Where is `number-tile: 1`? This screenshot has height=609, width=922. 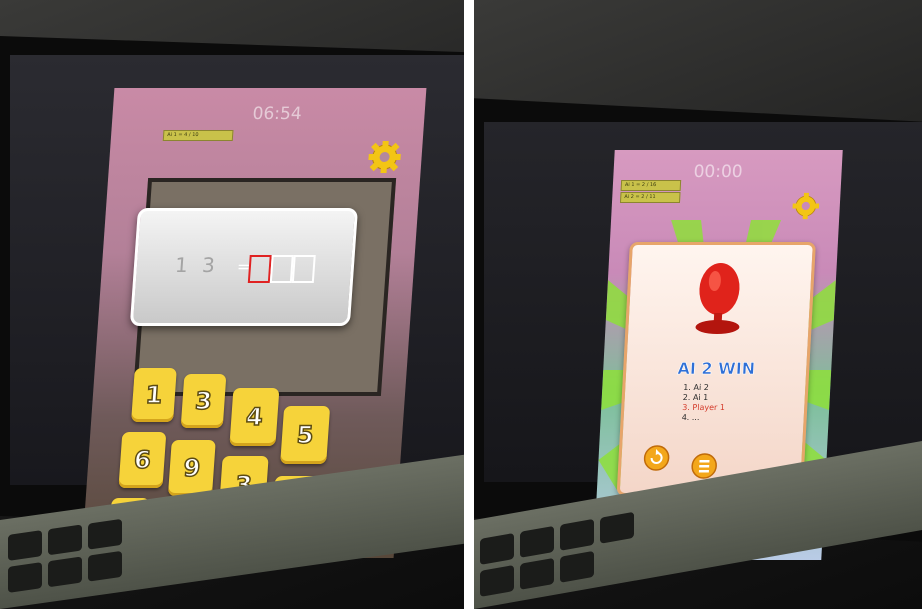 number-tile: 1 is located at coordinates (154, 395).